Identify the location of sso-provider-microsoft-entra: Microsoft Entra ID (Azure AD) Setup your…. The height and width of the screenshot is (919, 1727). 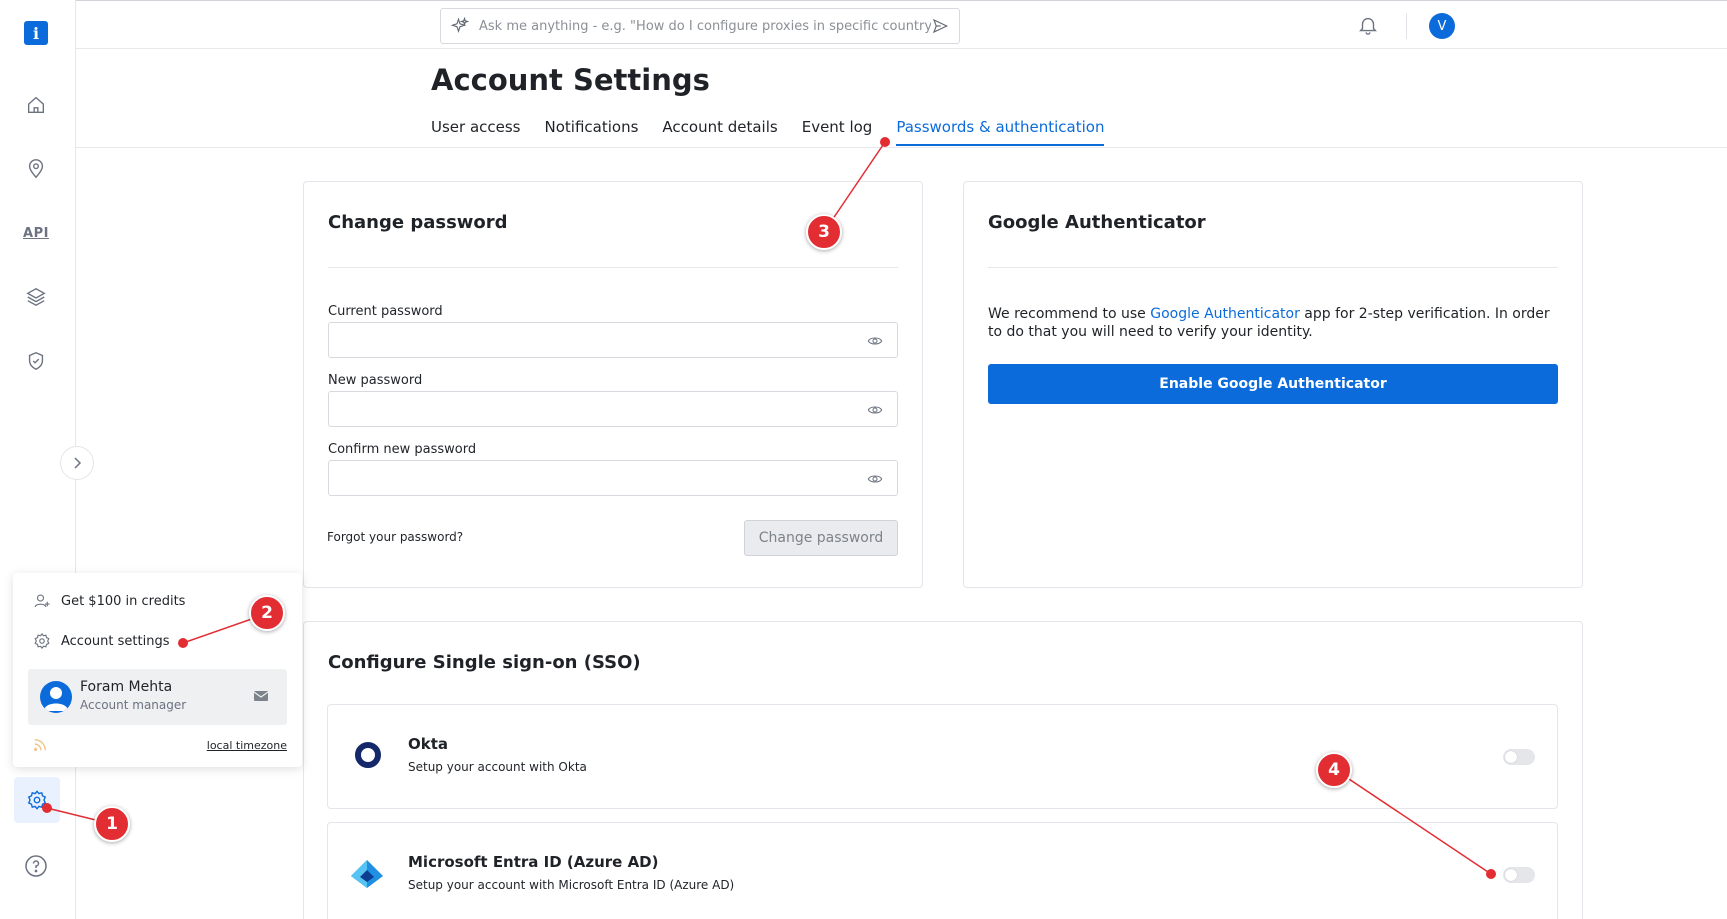
(942, 870).